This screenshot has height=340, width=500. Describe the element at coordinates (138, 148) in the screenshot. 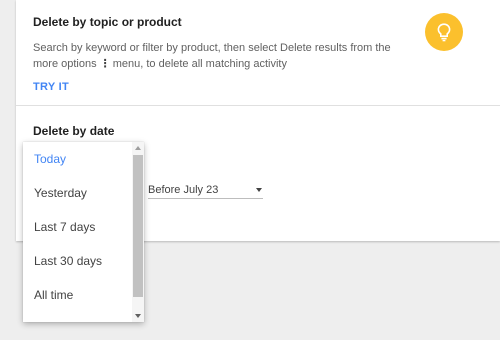

I see `scroll-up-arrow-icon` at that location.